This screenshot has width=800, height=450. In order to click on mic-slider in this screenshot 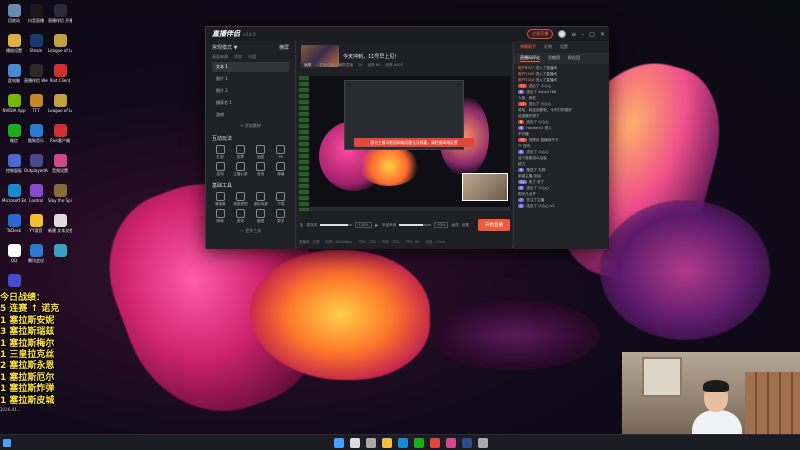, I will do `click(336, 225)`.